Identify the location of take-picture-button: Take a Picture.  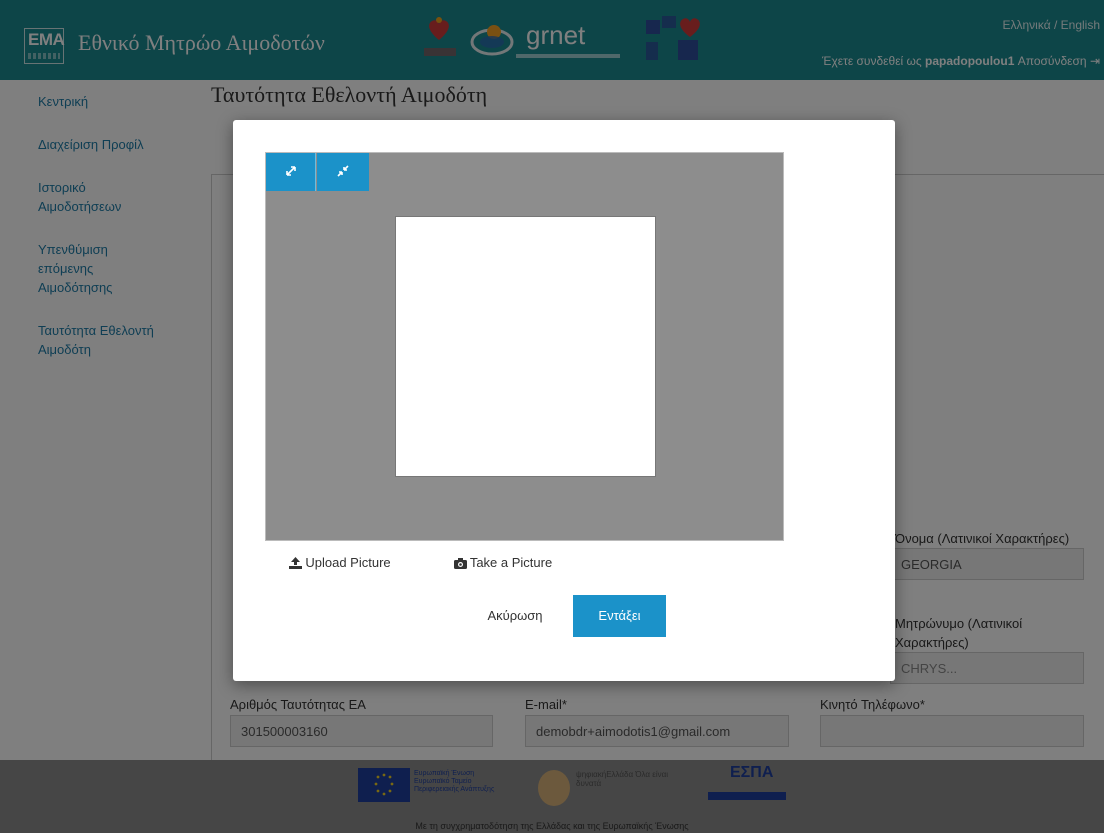
(503, 563).